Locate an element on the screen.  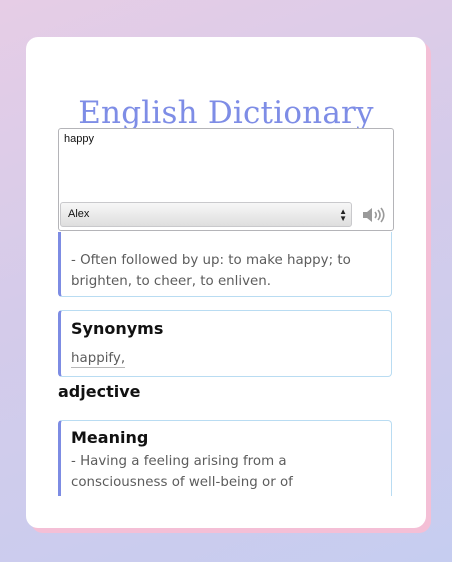
app-title: English Dictionary is located at coordinates (226, 113).